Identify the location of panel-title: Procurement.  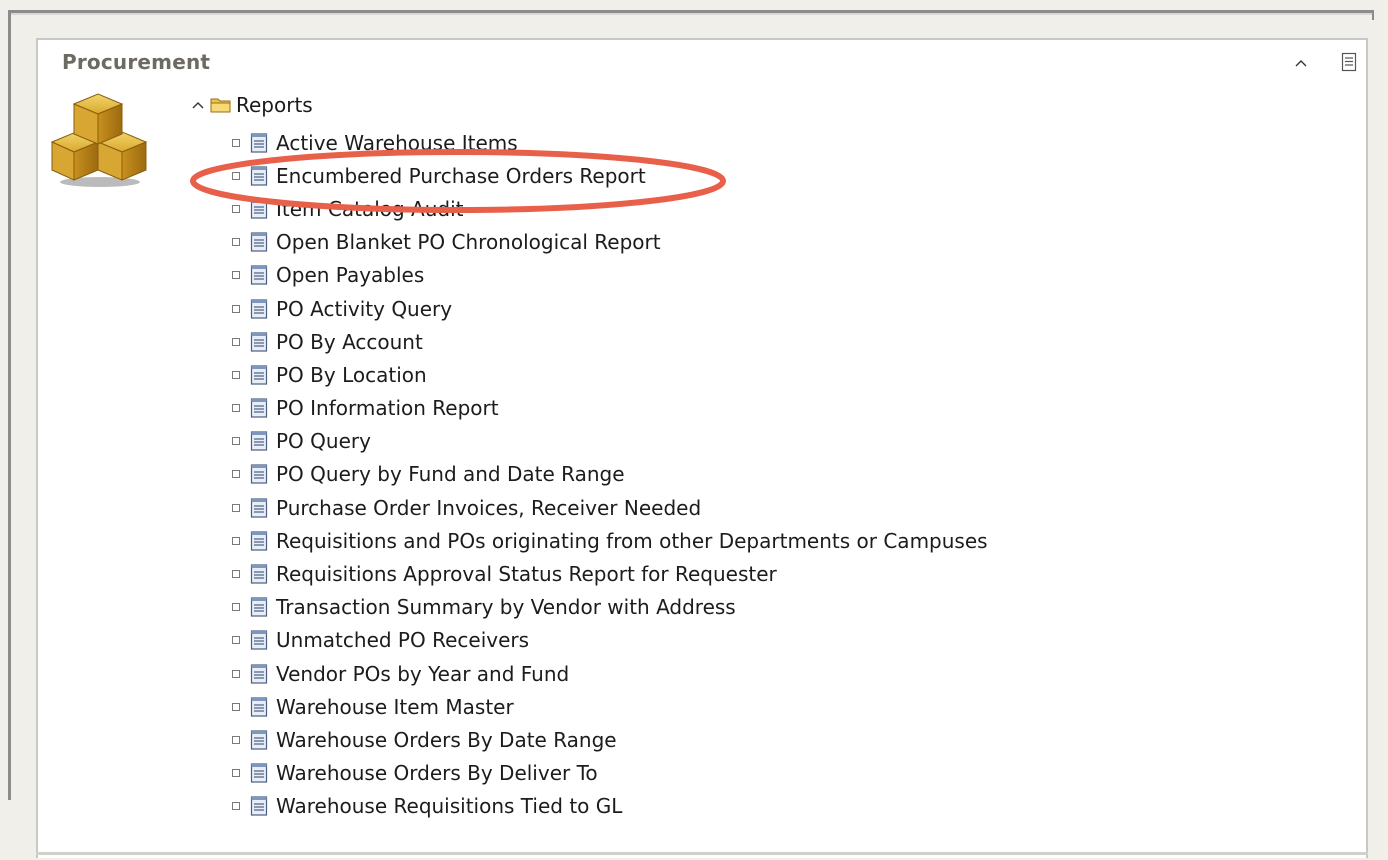
(136, 62).